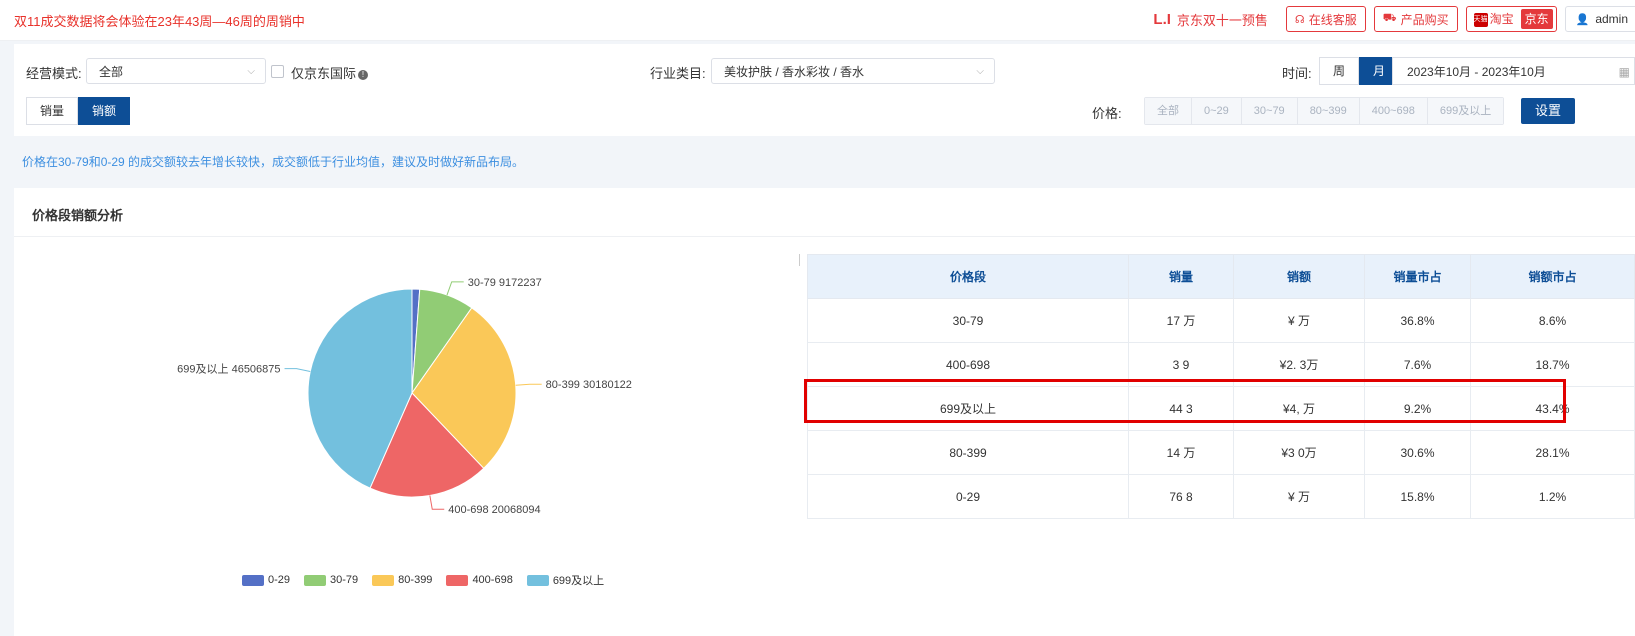 The width and height of the screenshot is (1635, 636). Describe the element at coordinates (1299, 276) in the screenshot. I see `col-amount: 销额` at that location.